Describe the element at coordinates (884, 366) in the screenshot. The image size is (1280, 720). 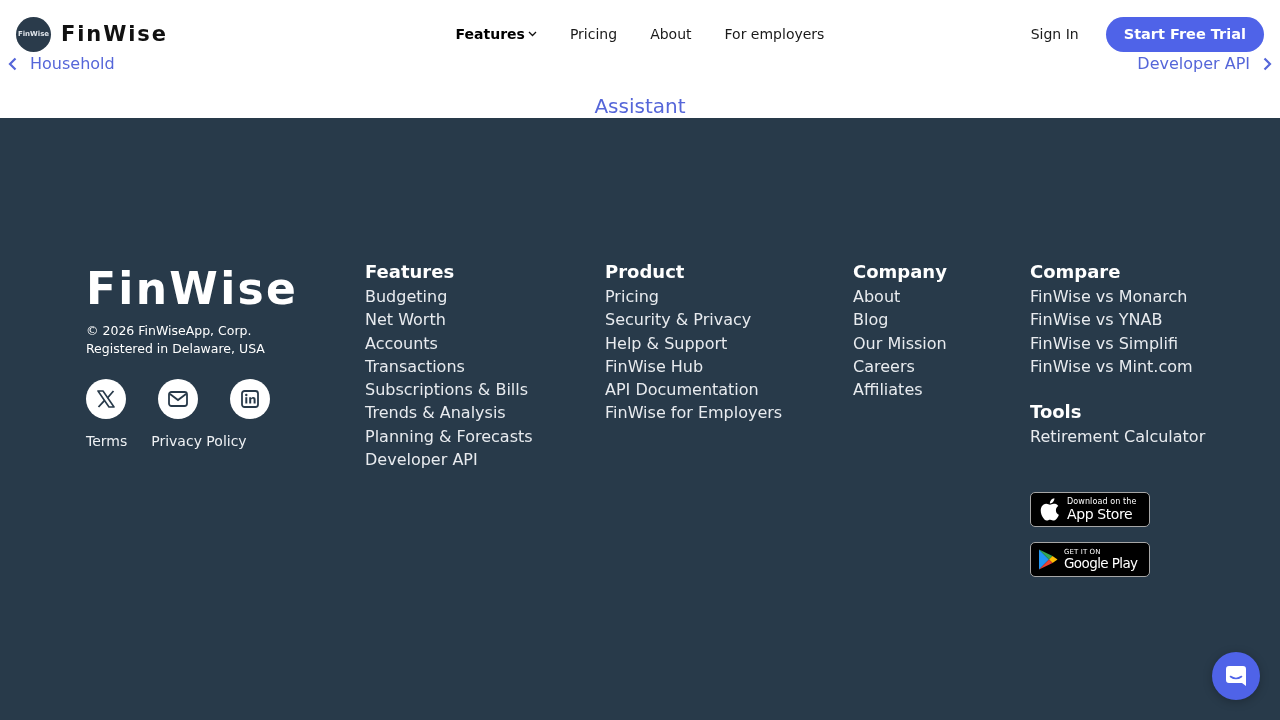
I see `footer-link: Careers` at that location.